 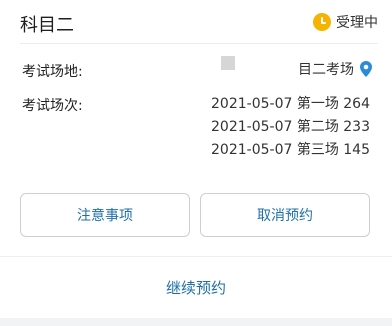 I want to click on clock-icon, so click(x=322, y=22).